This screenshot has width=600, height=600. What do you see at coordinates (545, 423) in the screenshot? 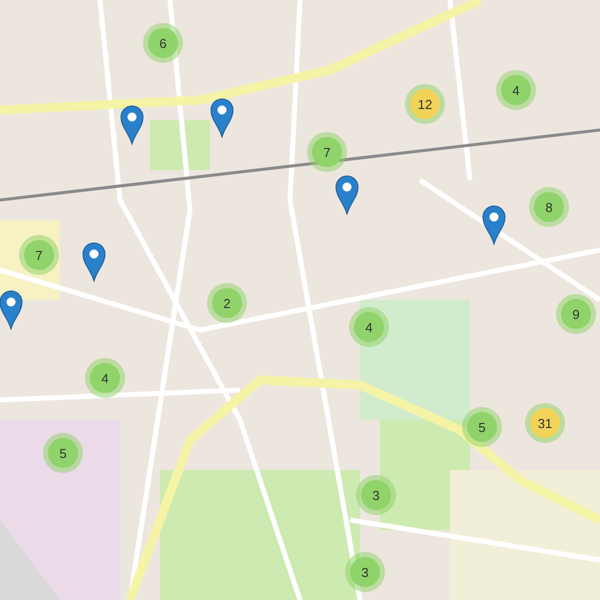
I see `cluster-marker: 31` at bounding box center [545, 423].